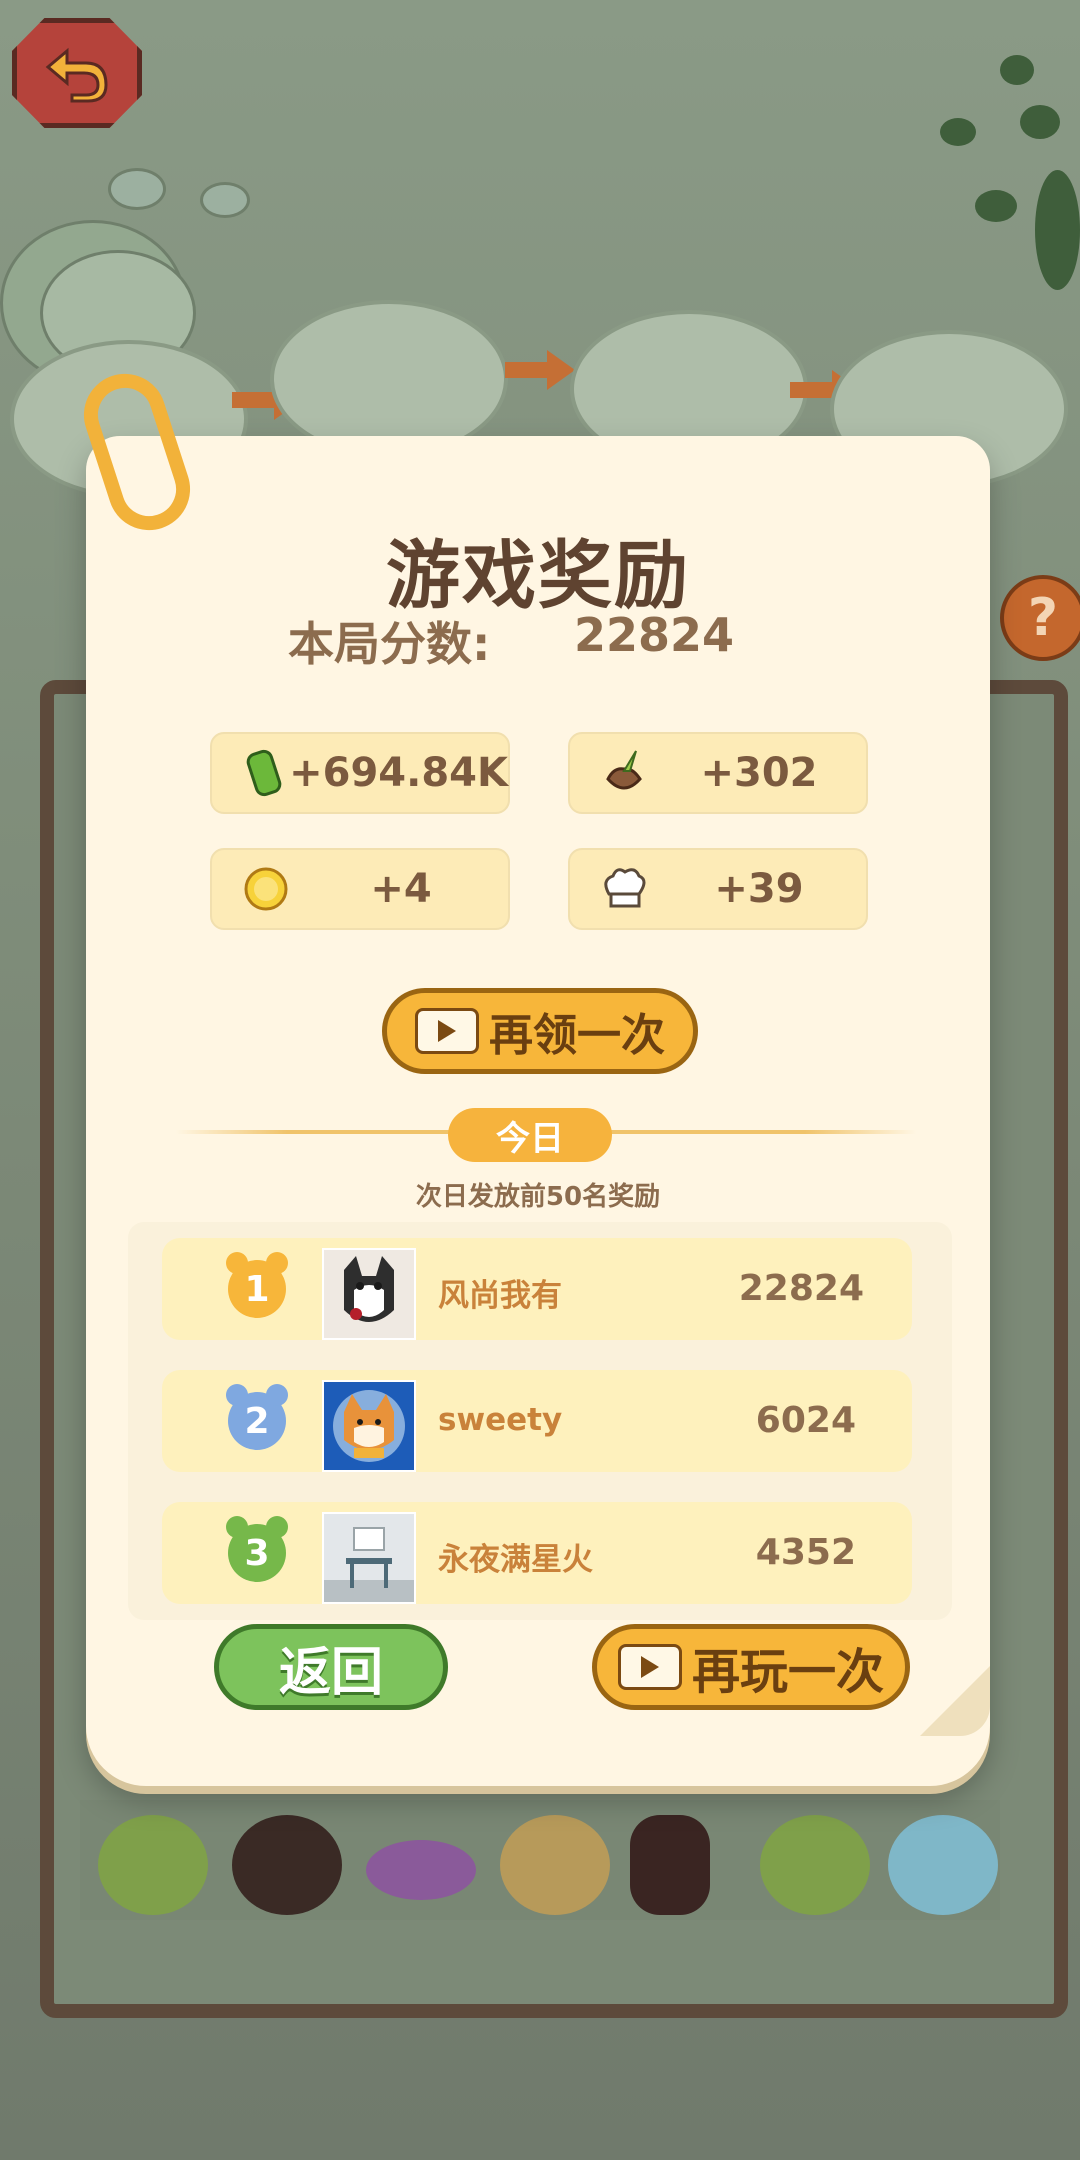 This screenshot has width=1080, height=2160. I want to click on rank-medal-icon: 3, so click(257, 1549).